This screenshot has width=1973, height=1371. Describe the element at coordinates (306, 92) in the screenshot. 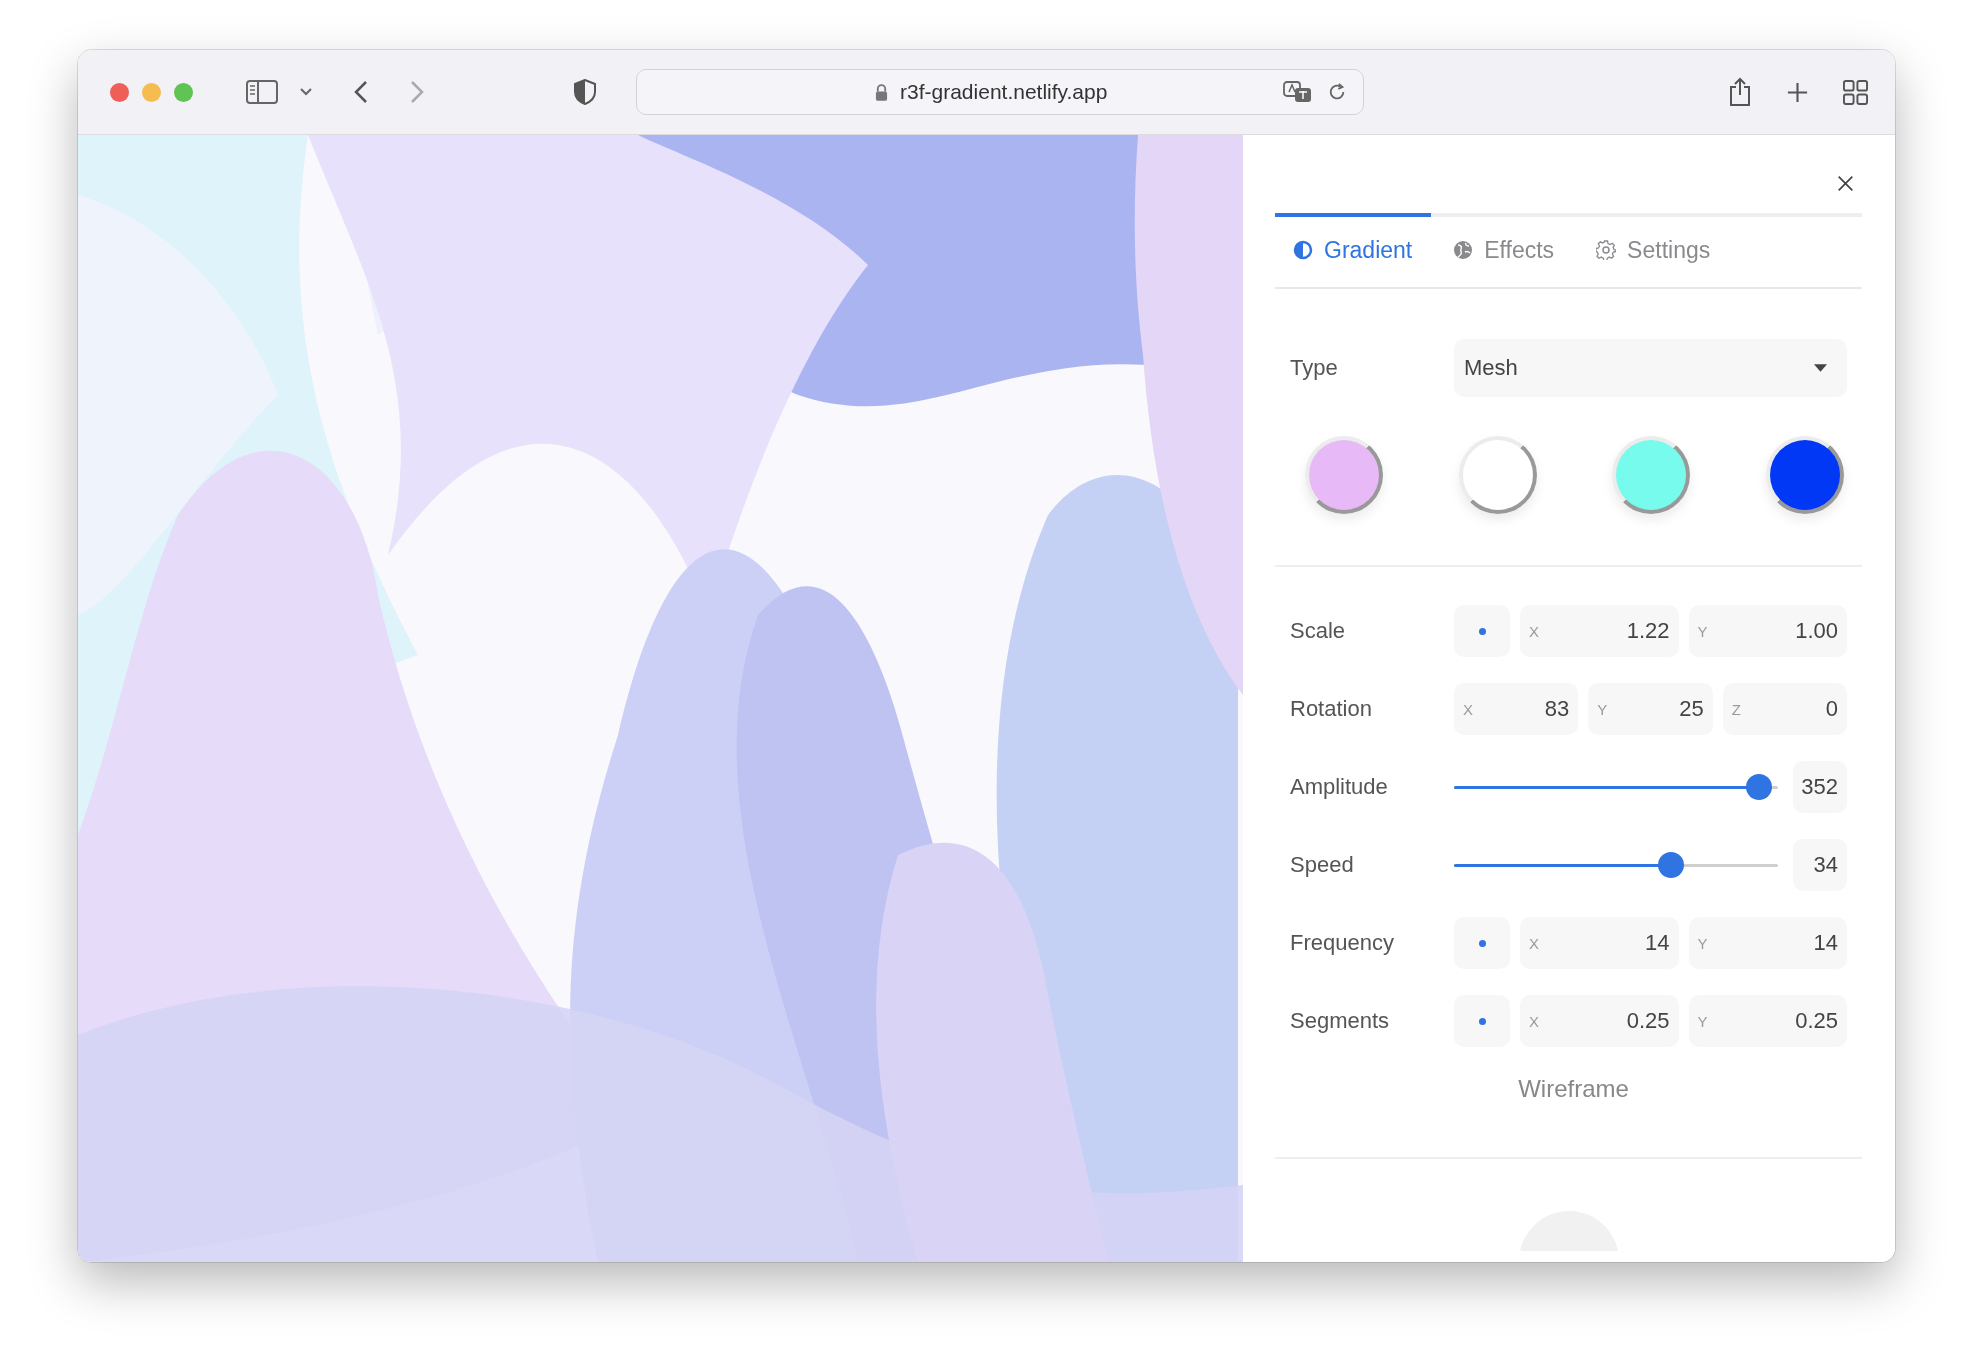

I see `chevron-down-icon` at that location.